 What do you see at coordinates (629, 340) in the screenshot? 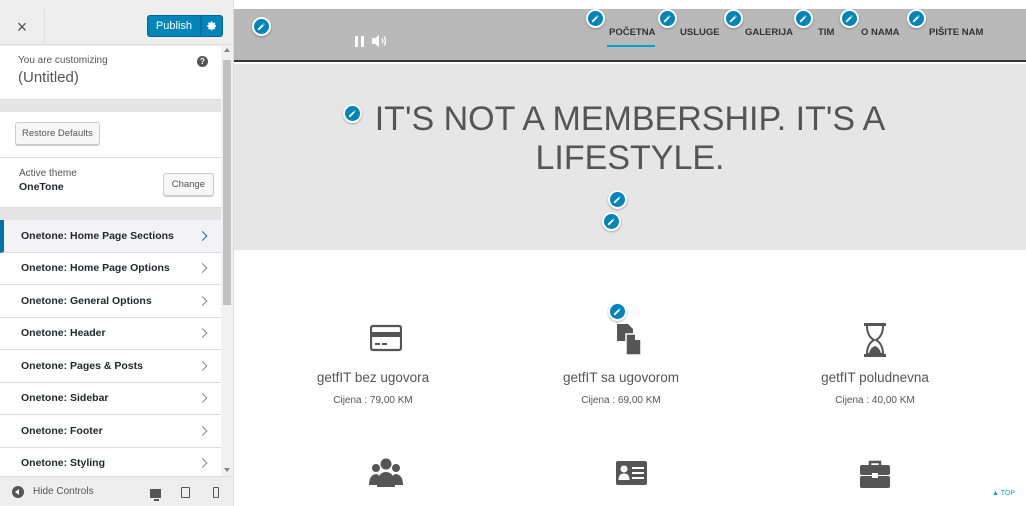
I see `documents-icon` at bounding box center [629, 340].